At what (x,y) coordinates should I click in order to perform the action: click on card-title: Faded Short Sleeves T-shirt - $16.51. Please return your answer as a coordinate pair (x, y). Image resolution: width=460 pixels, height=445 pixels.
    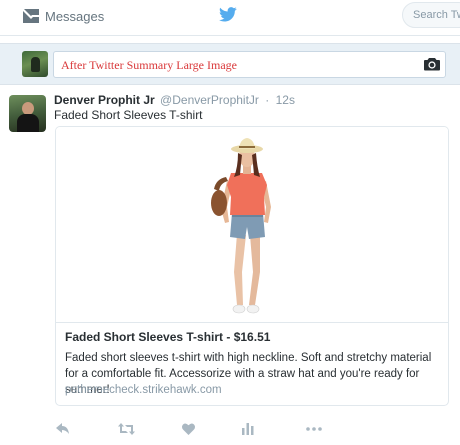
    Looking at the image, I should click on (168, 337).